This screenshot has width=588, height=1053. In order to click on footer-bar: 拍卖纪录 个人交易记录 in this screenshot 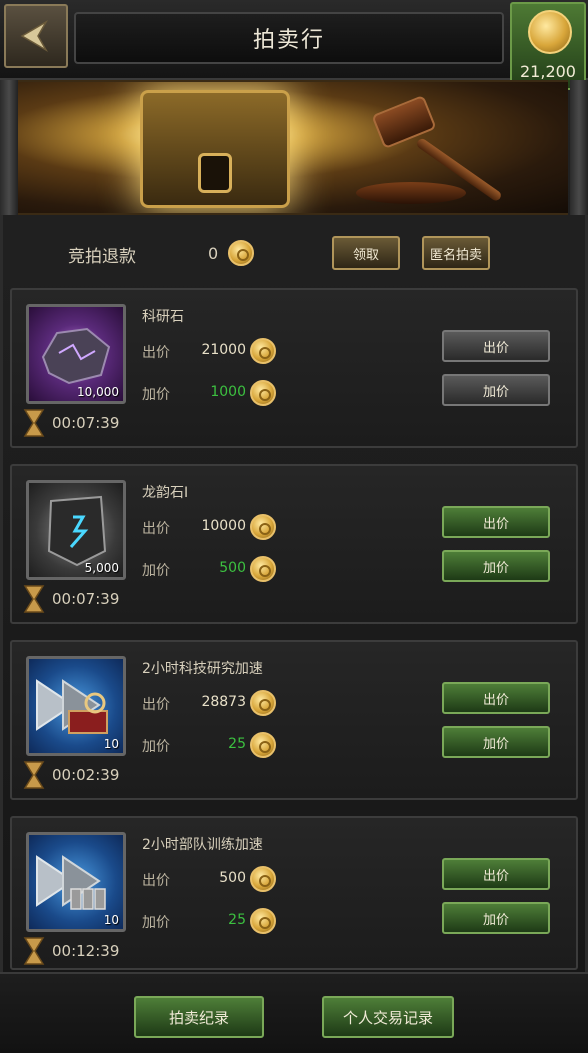, I will do `click(294, 1012)`.